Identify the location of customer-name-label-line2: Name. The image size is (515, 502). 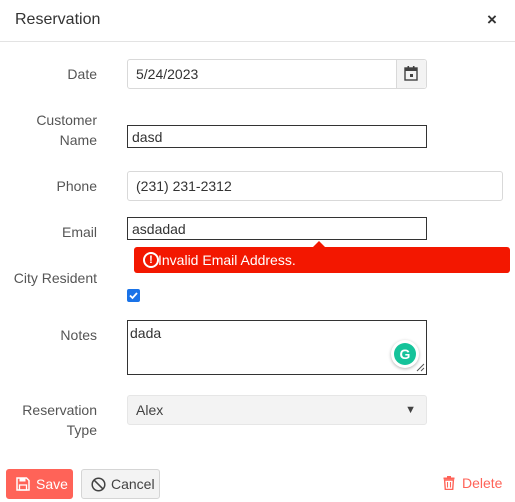
(78, 140).